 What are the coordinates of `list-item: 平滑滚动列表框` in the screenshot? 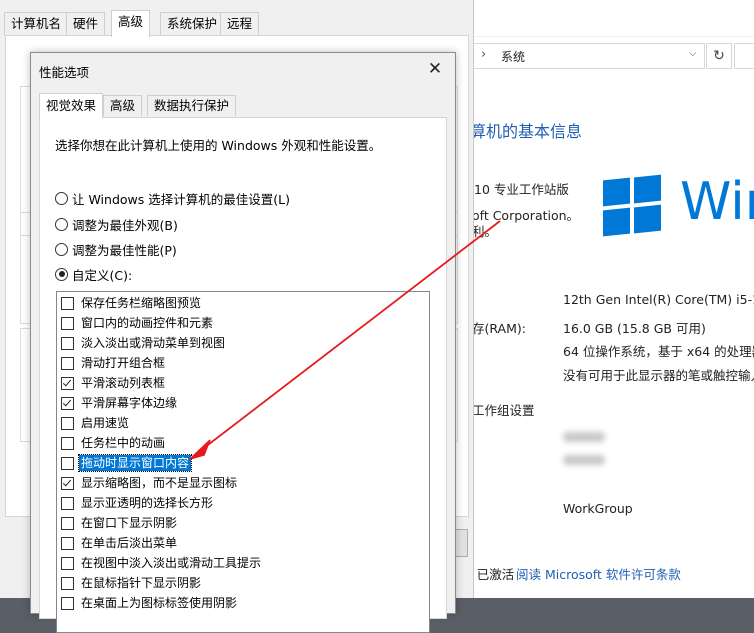 It's located at (114, 383).